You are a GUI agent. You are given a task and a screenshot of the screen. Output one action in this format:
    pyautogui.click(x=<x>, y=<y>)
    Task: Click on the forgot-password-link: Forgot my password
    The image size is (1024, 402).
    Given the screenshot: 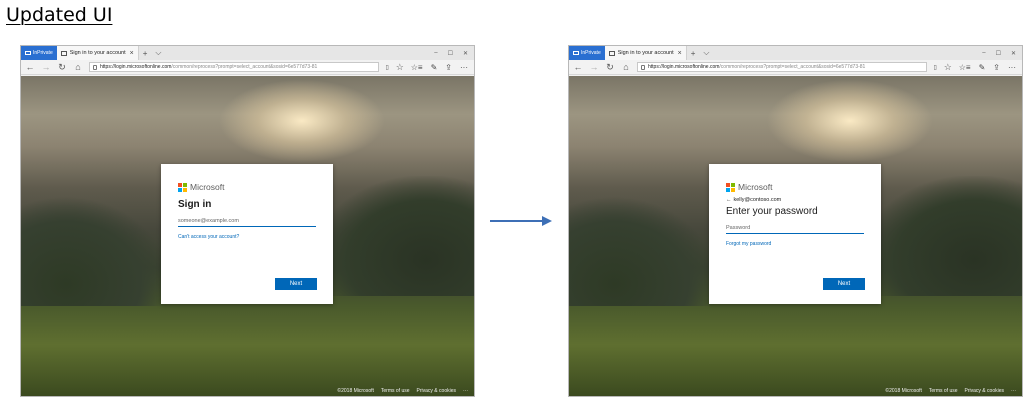 What is the action you would take?
    pyautogui.click(x=795, y=244)
    